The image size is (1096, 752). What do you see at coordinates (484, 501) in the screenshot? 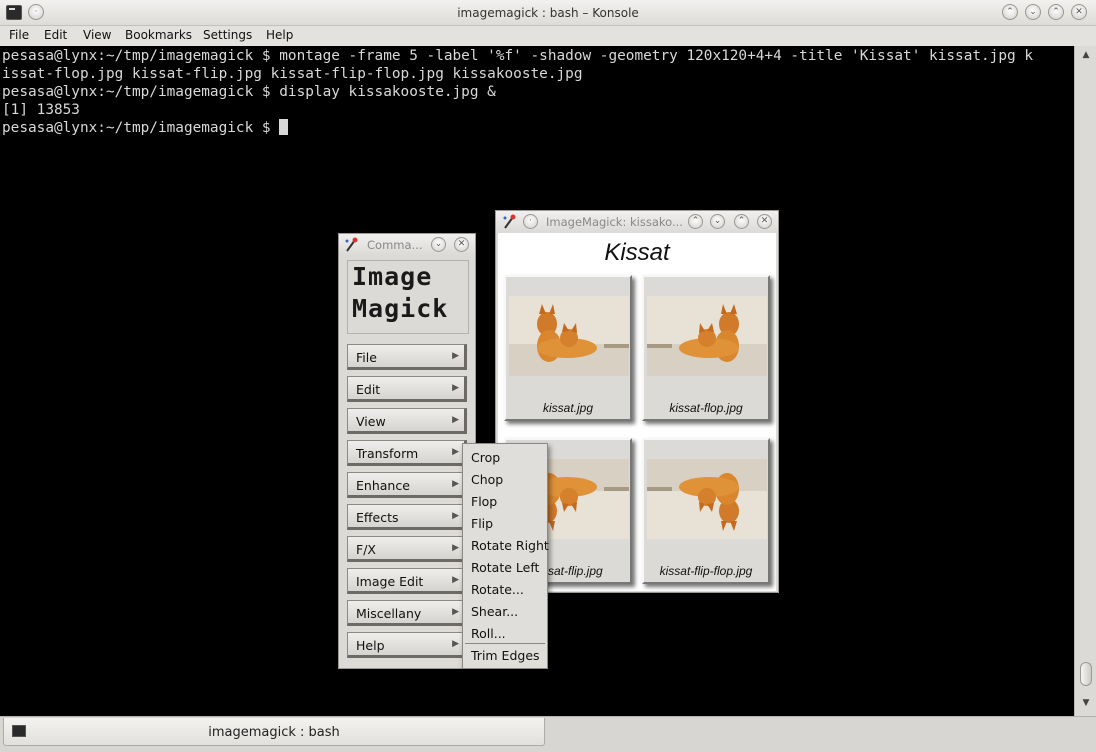
I see `menu-item-flop: Flop` at bounding box center [484, 501].